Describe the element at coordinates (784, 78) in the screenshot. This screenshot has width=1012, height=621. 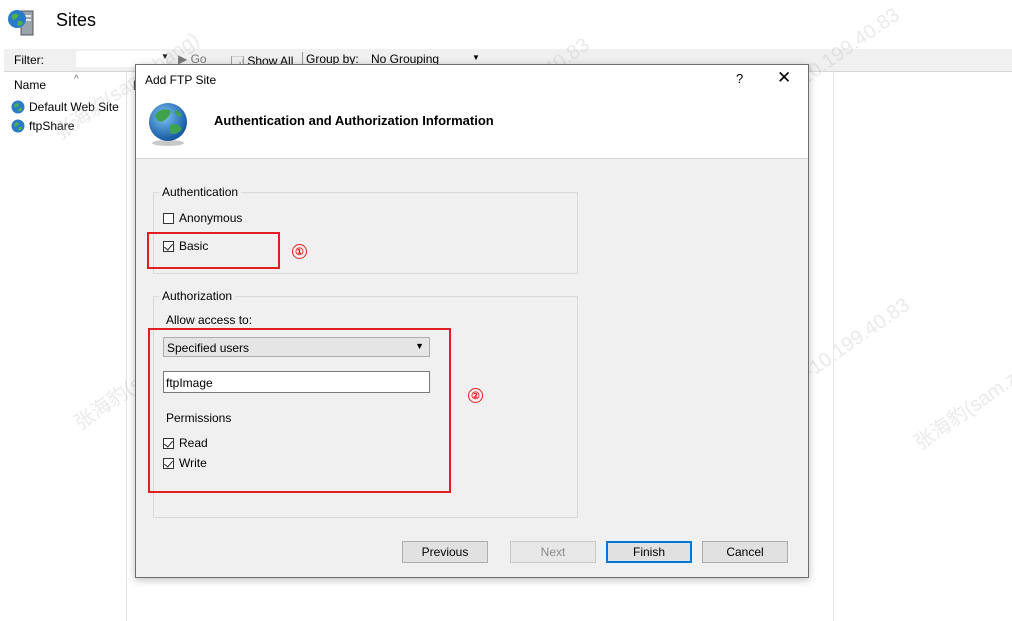
I see `close-icon: ✕` at that location.